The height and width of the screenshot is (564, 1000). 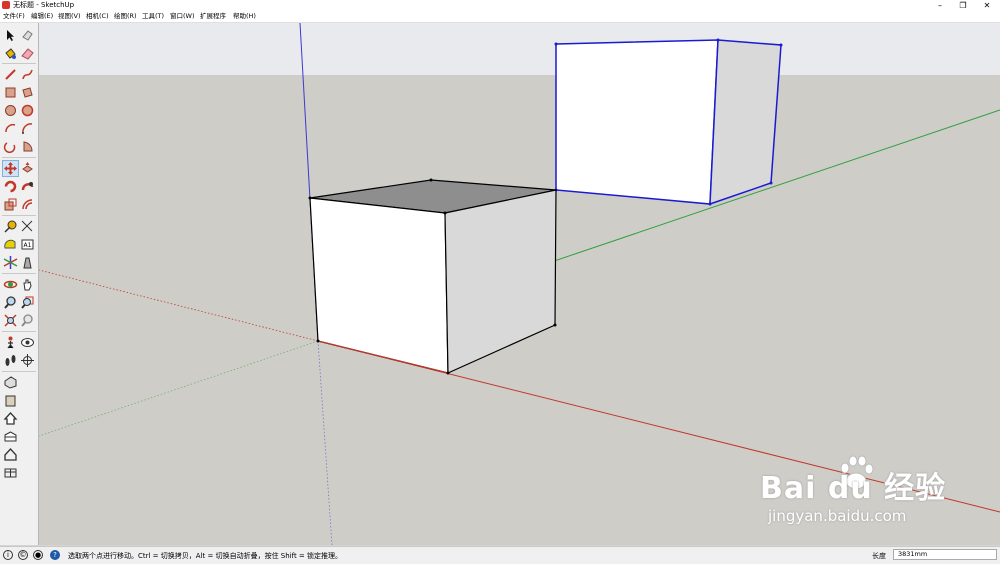 I want to click on rotate-icon, so click(x=10, y=186).